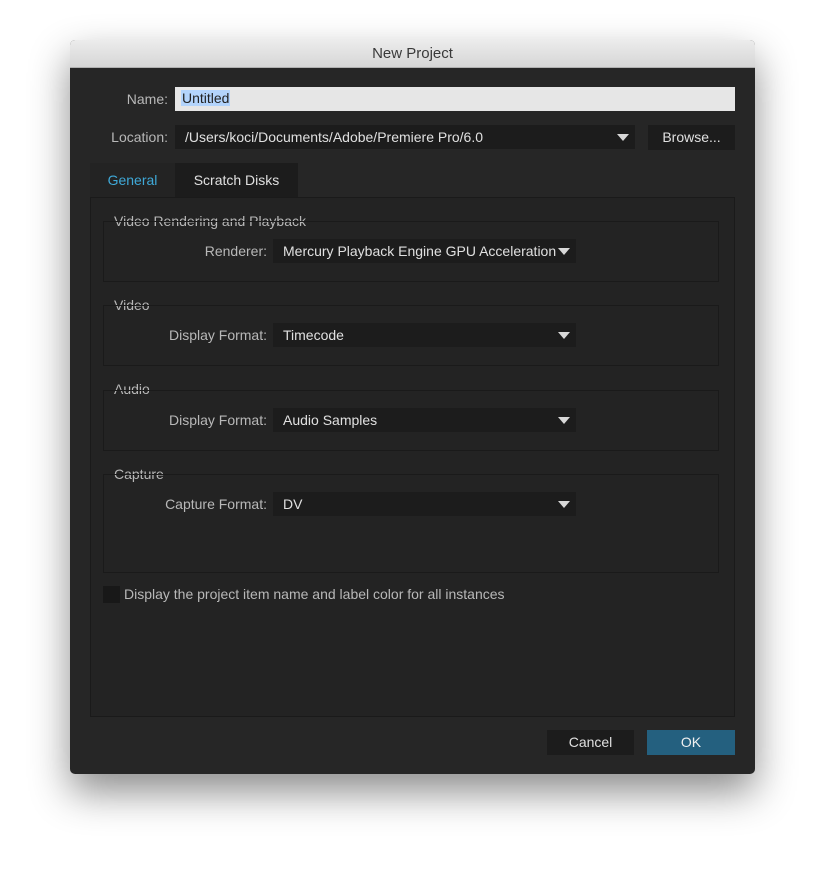  I want to click on audio-display-format-dropdown: Audio Samples, so click(424, 420).